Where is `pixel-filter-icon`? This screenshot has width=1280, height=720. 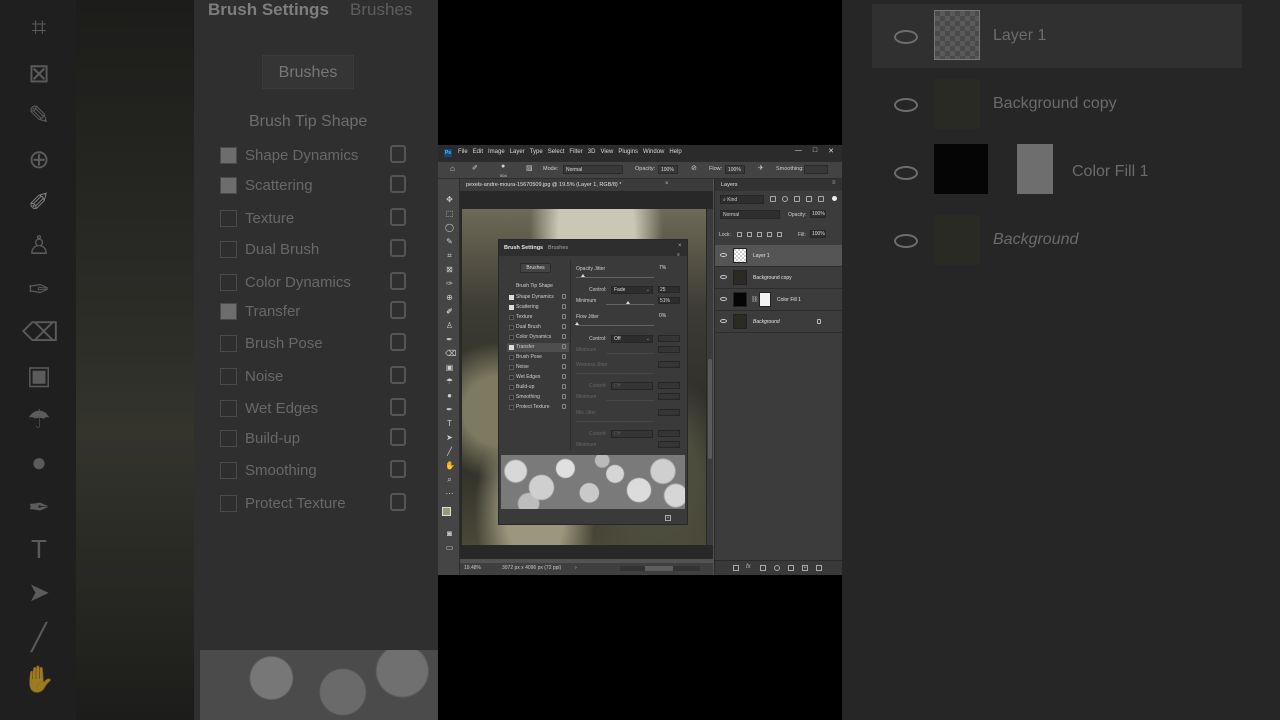 pixel-filter-icon is located at coordinates (773, 199).